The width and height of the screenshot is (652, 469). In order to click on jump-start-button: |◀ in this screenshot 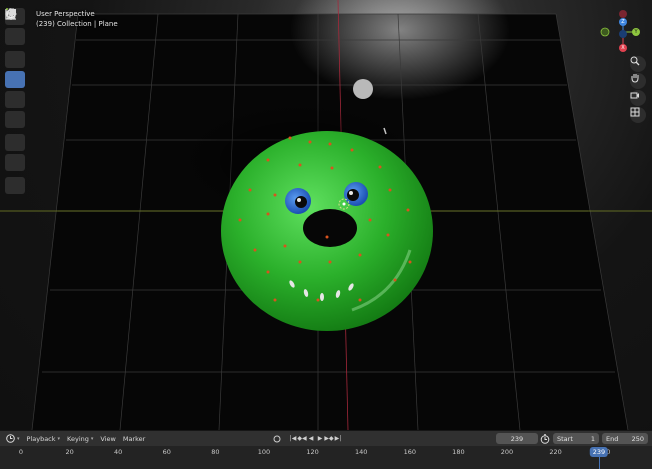, I will do `click(293, 438)`.